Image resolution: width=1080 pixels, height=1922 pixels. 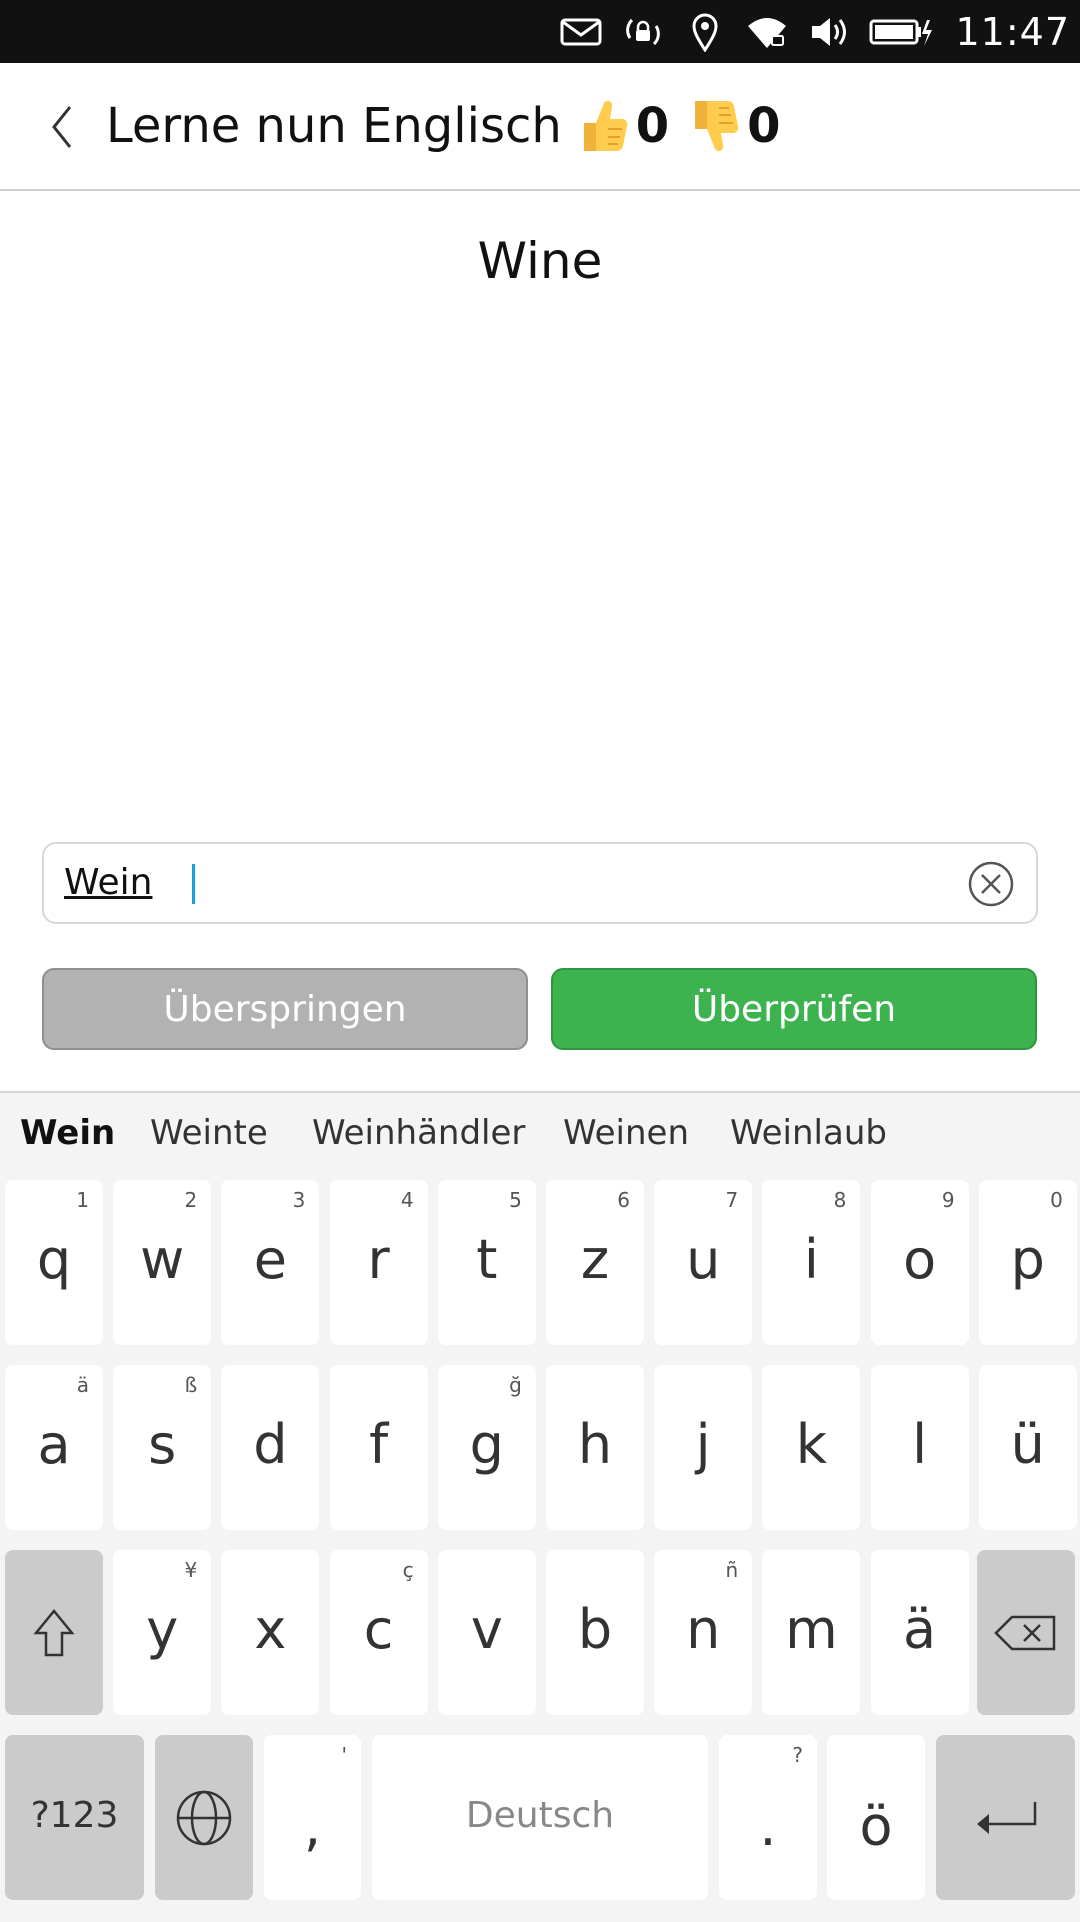 I want to click on status-bar: 11:47, so click(x=540, y=31).